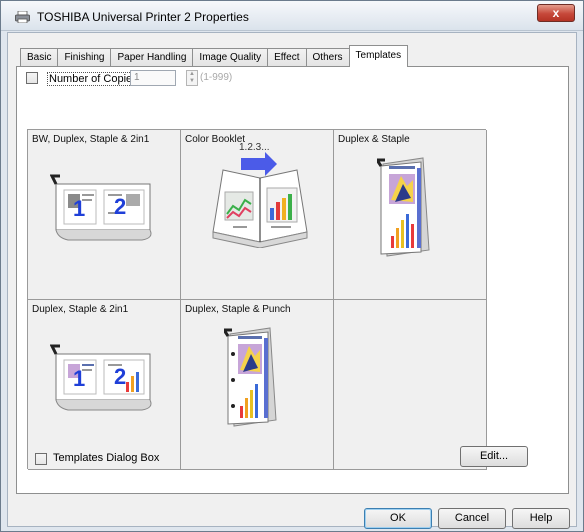 The height and width of the screenshot is (532, 584). I want to click on template-duplex-staple-punch: Duplex, Staple & Punch, so click(257, 385).